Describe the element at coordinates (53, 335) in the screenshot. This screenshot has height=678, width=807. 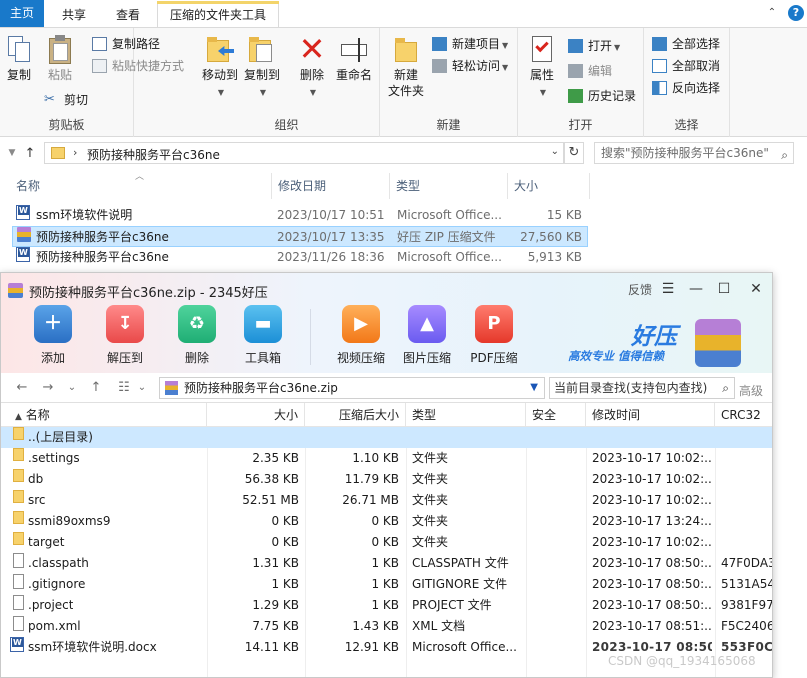
I see `add-button: ＋ 添加` at that location.